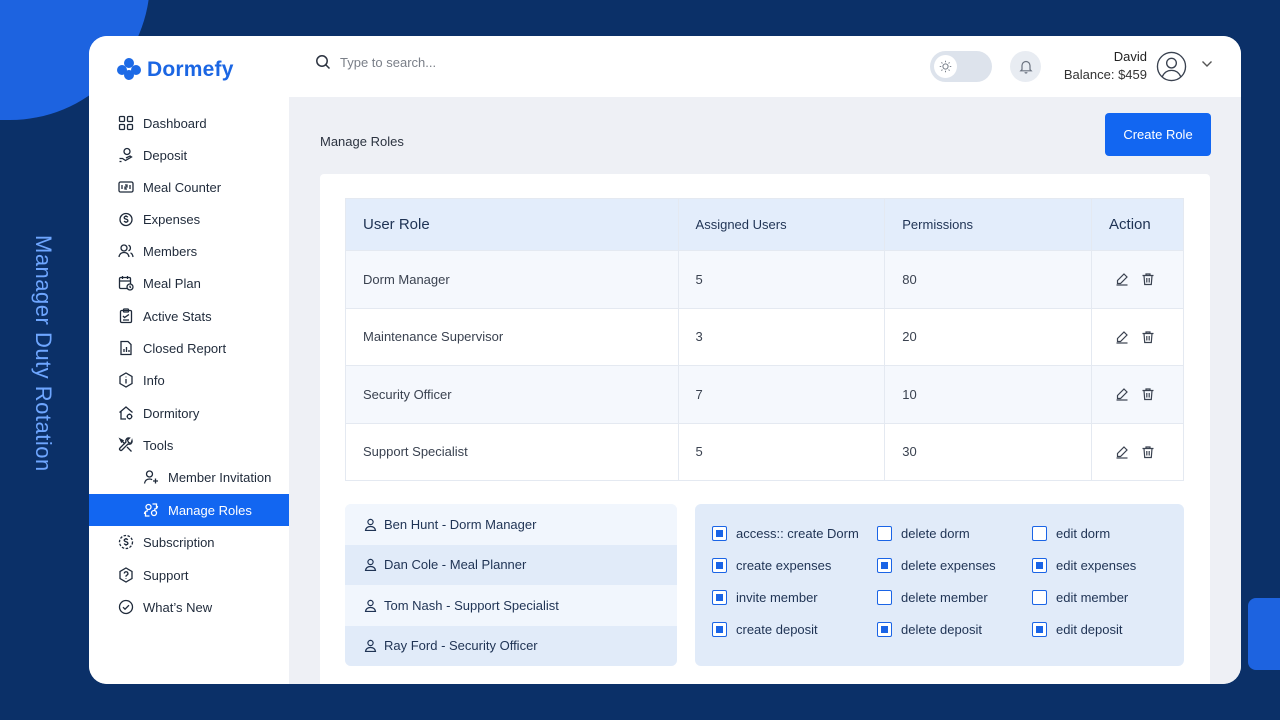 The width and height of the screenshot is (1280, 720). I want to click on table-row: Security Officer 7 10, so click(764, 394).